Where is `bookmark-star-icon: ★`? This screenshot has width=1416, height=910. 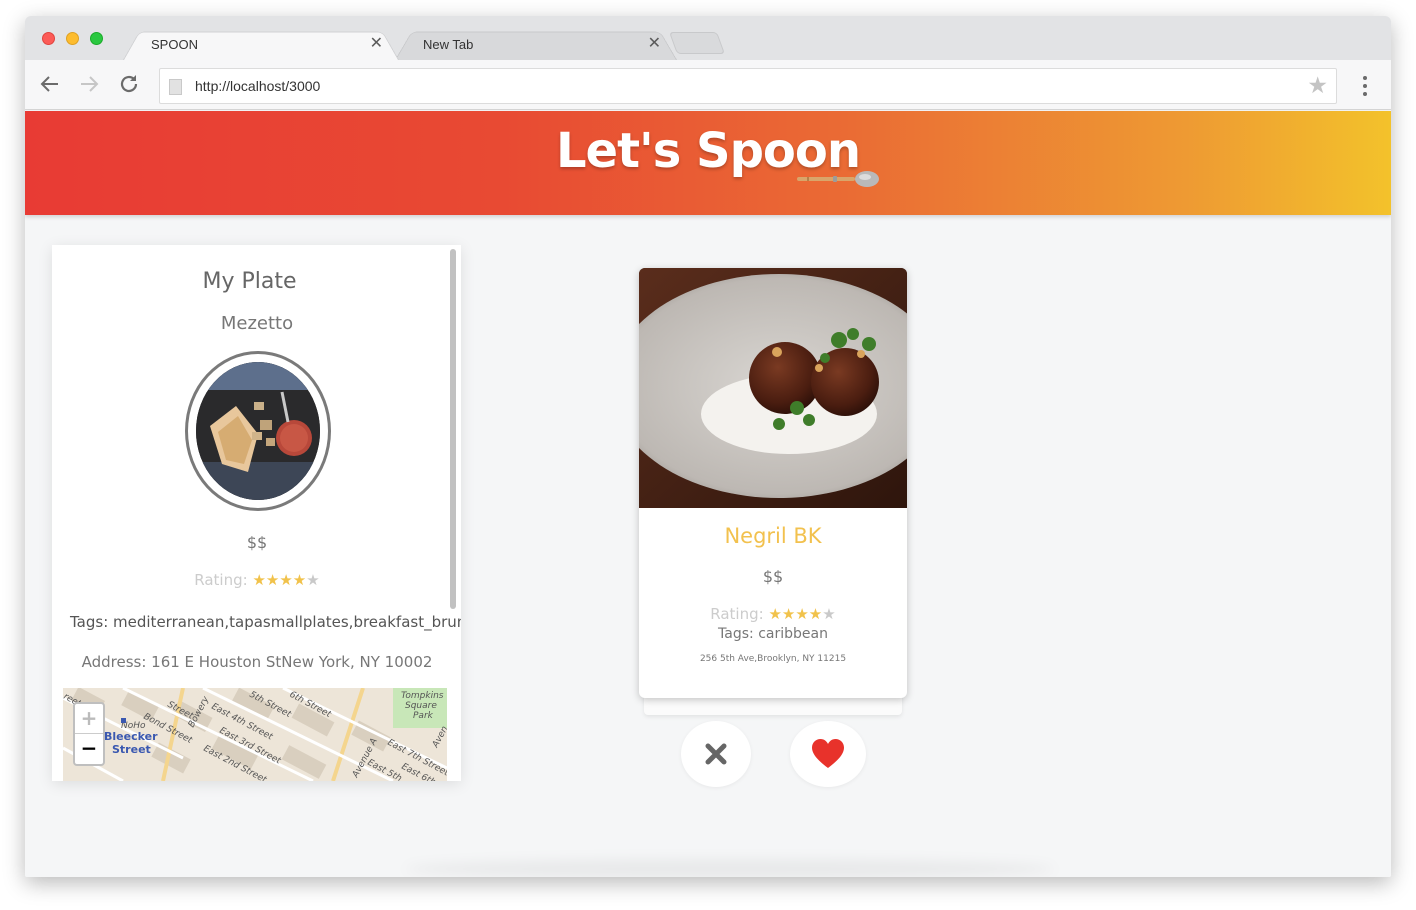
bookmark-star-icon: ★ is located at coordinates (1317, 86).